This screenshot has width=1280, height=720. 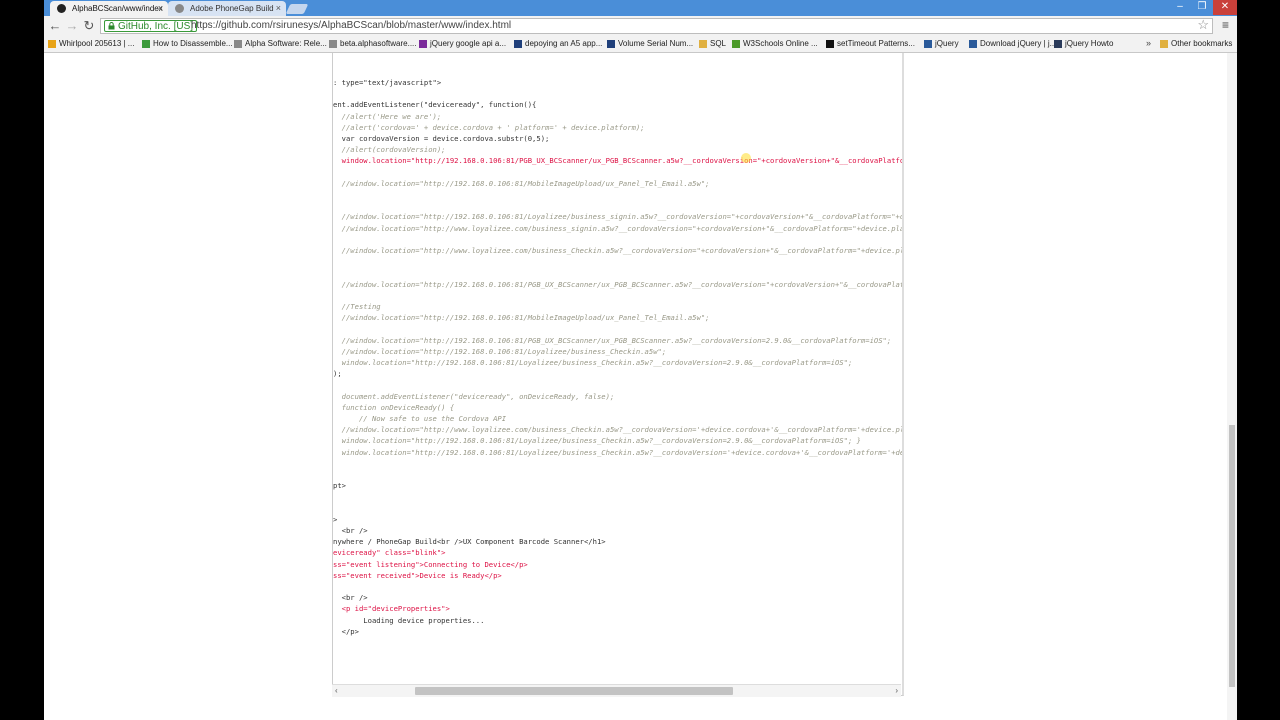 What do you see at coordinates (391, 609) in the screenshot?
I see `code-line: <p id="deviceProperties">` at bounding box center [391, 609].